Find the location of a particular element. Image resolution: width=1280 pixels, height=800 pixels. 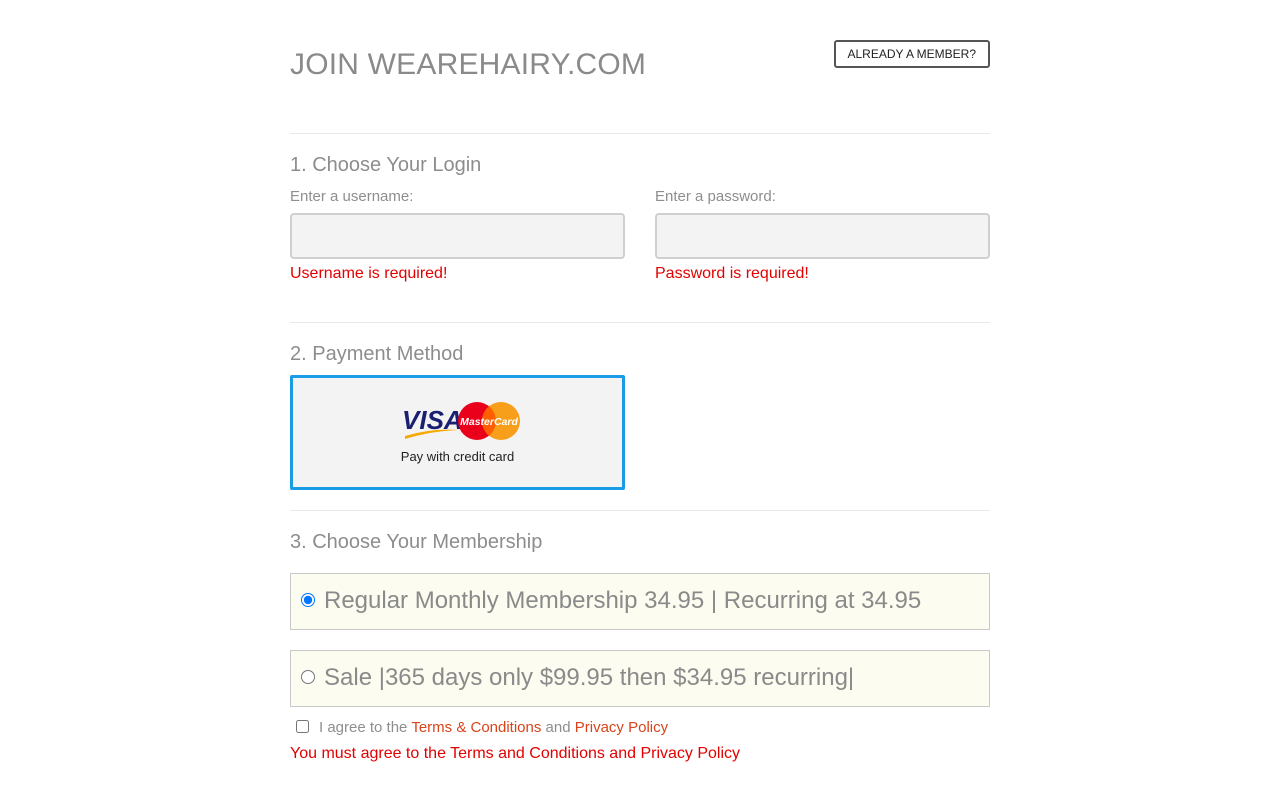

credit-card-option-label: Pay with credit card is located at coordinates (457, 456).